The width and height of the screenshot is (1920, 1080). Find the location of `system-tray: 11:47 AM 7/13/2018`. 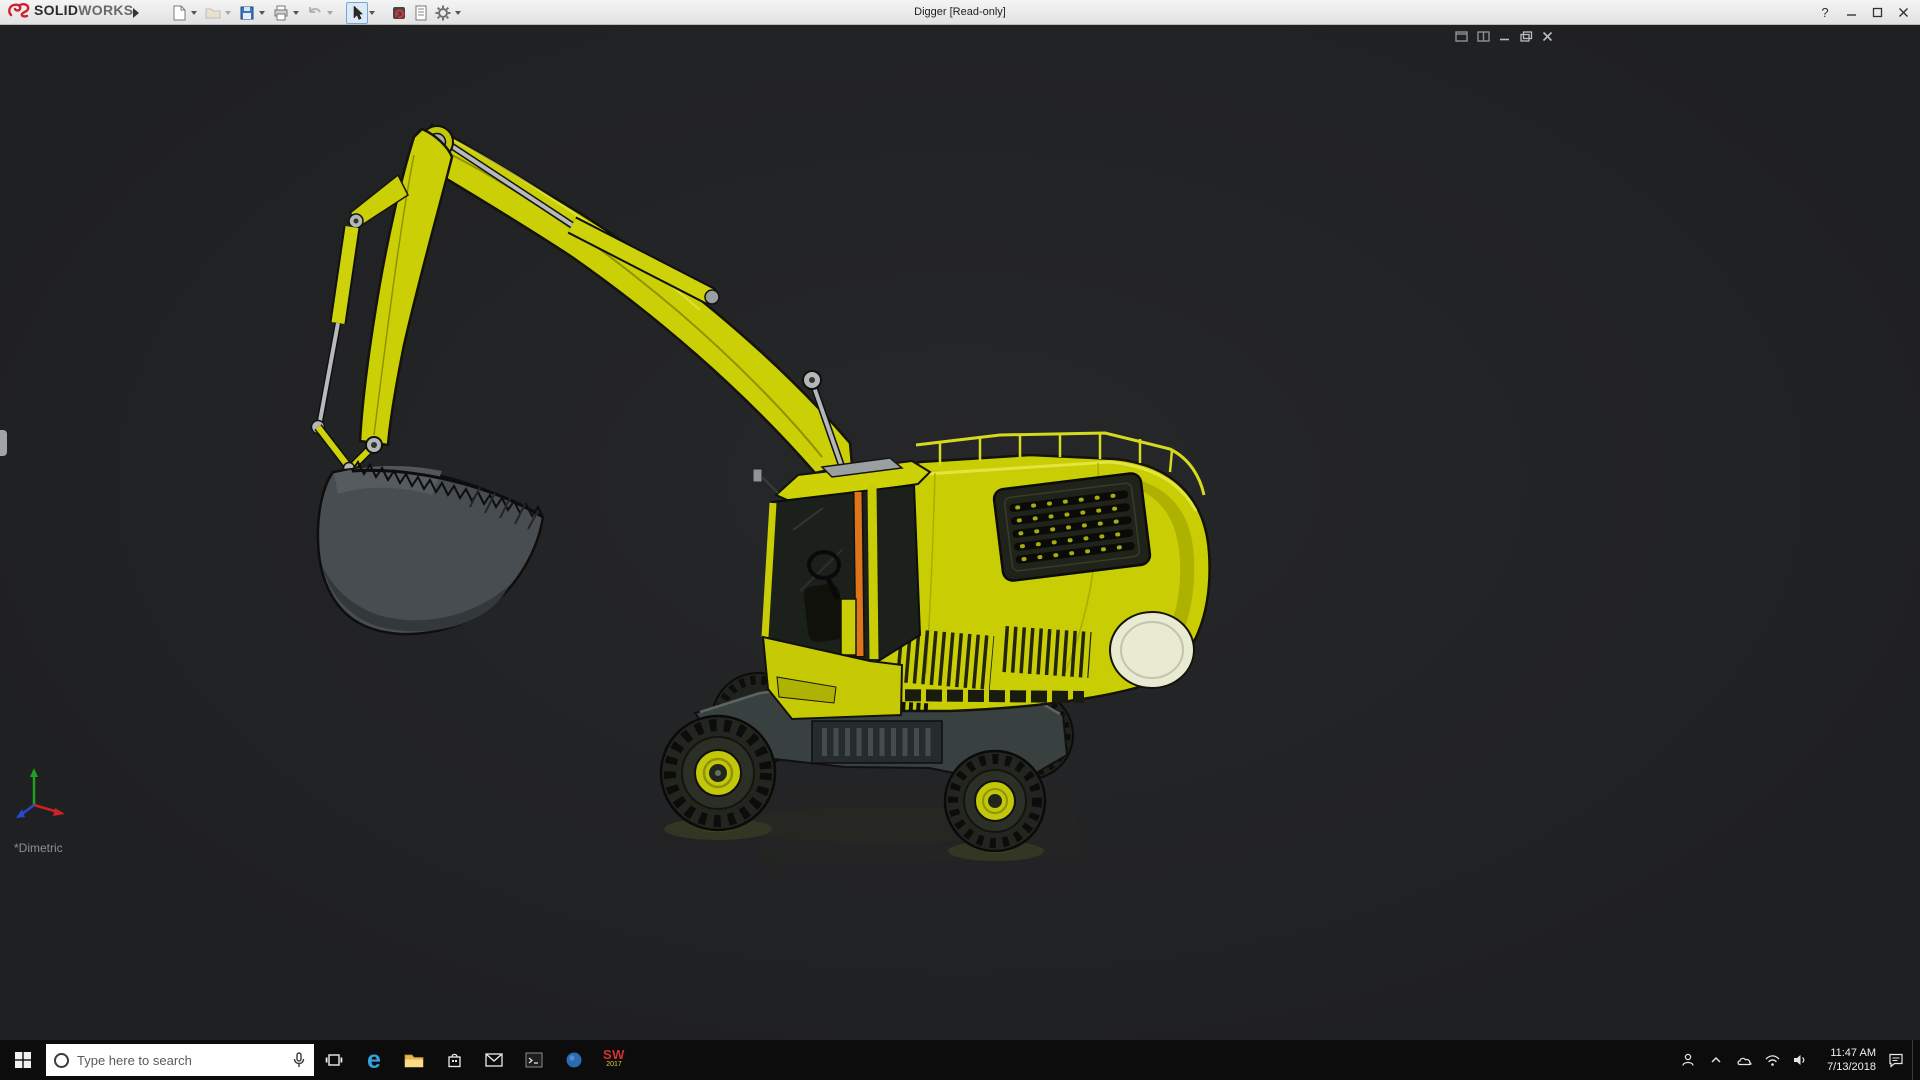

system-tray: 11:47 AM 7/13/2018 is located at coordinates (1798, 1060).